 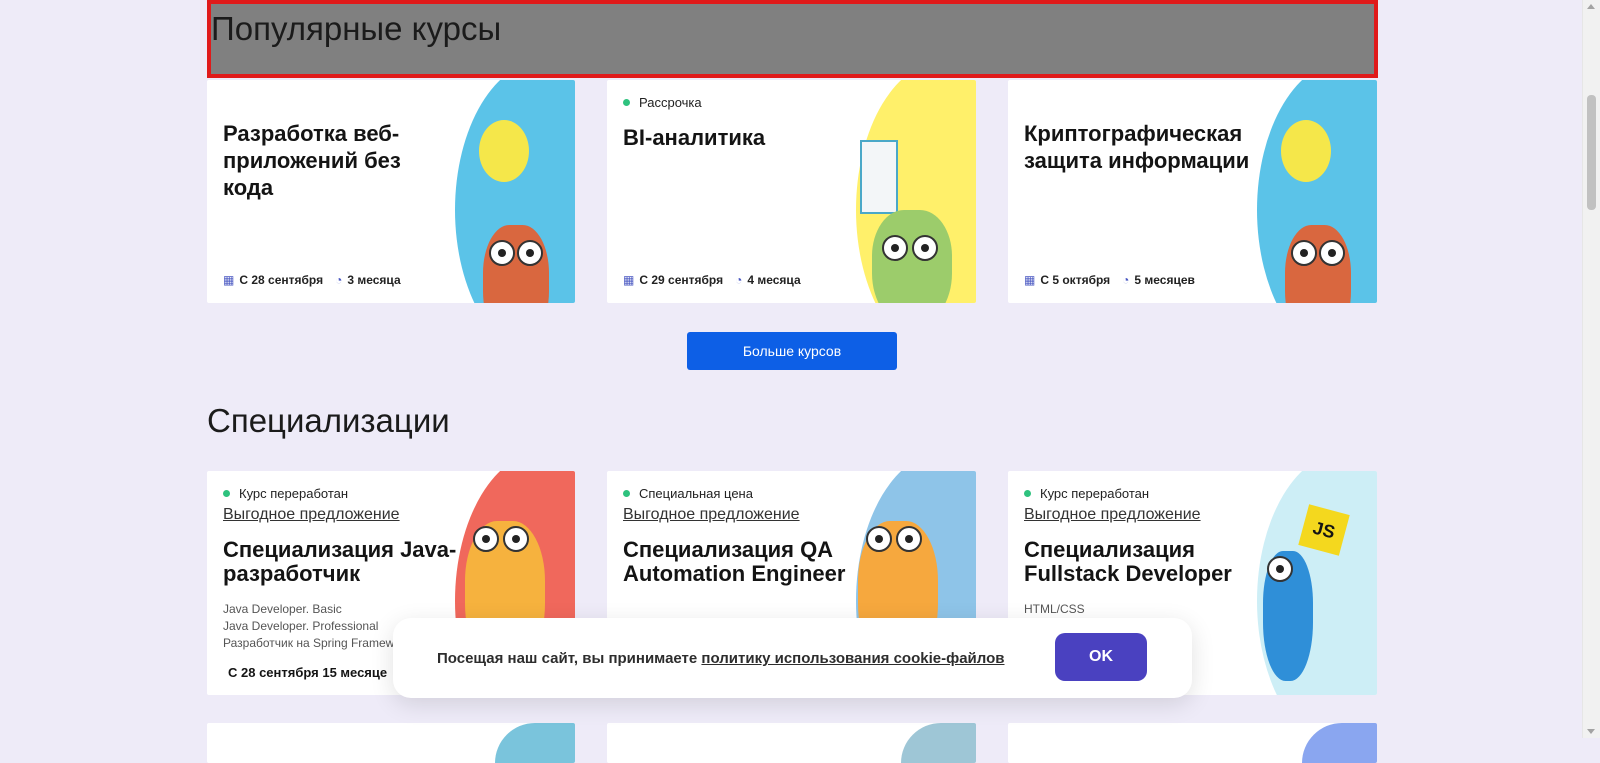 I want to click on course-title: Разработка веб-приложений без кода, so click(x=312, y=160).